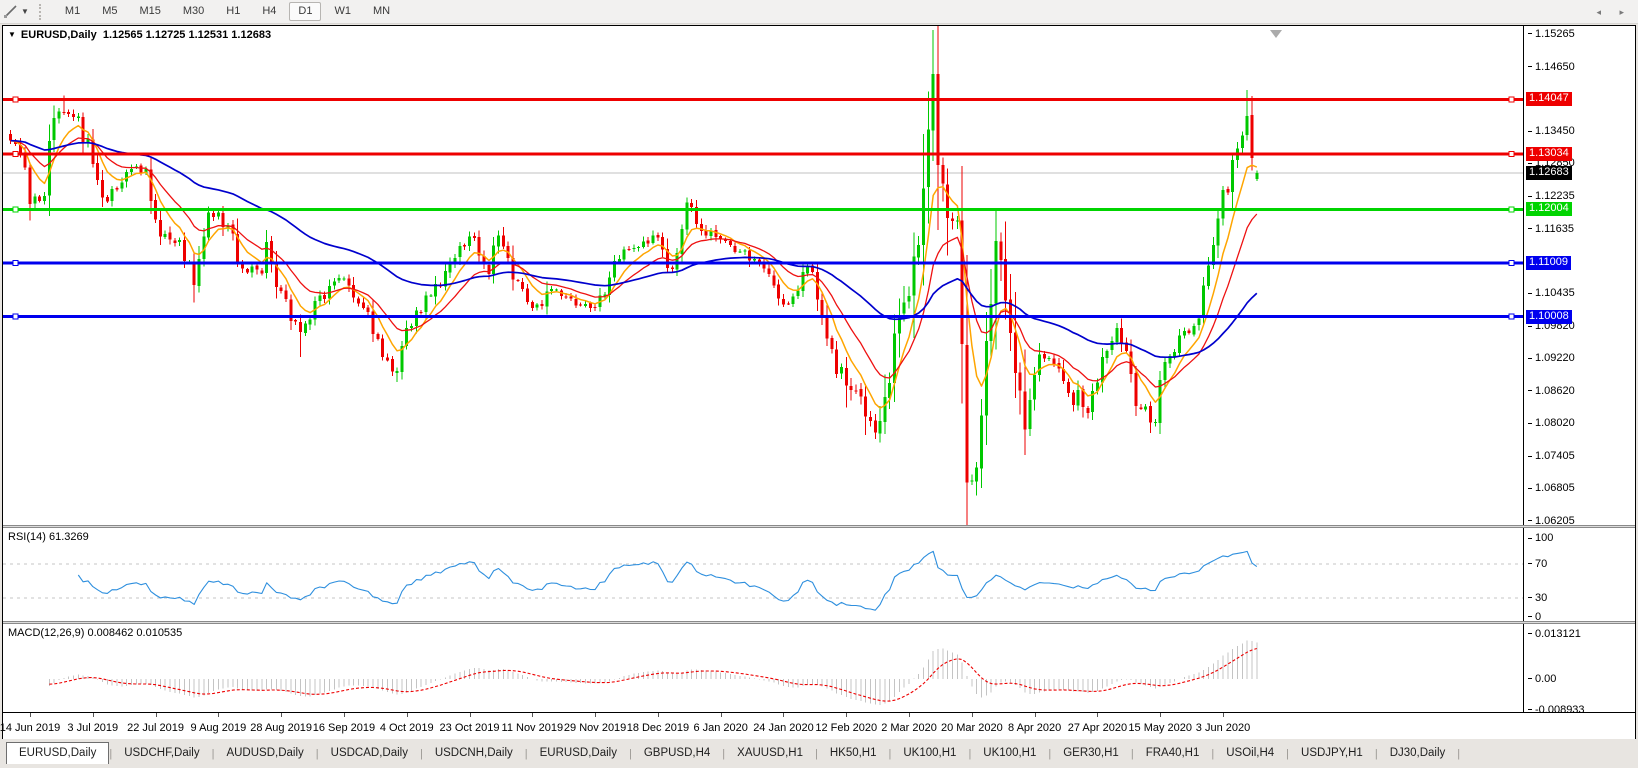 This screenshot has width=1638, height=768. I want to click on chart-tab-hk50-h1: HK50,H1, so click(853, 754).